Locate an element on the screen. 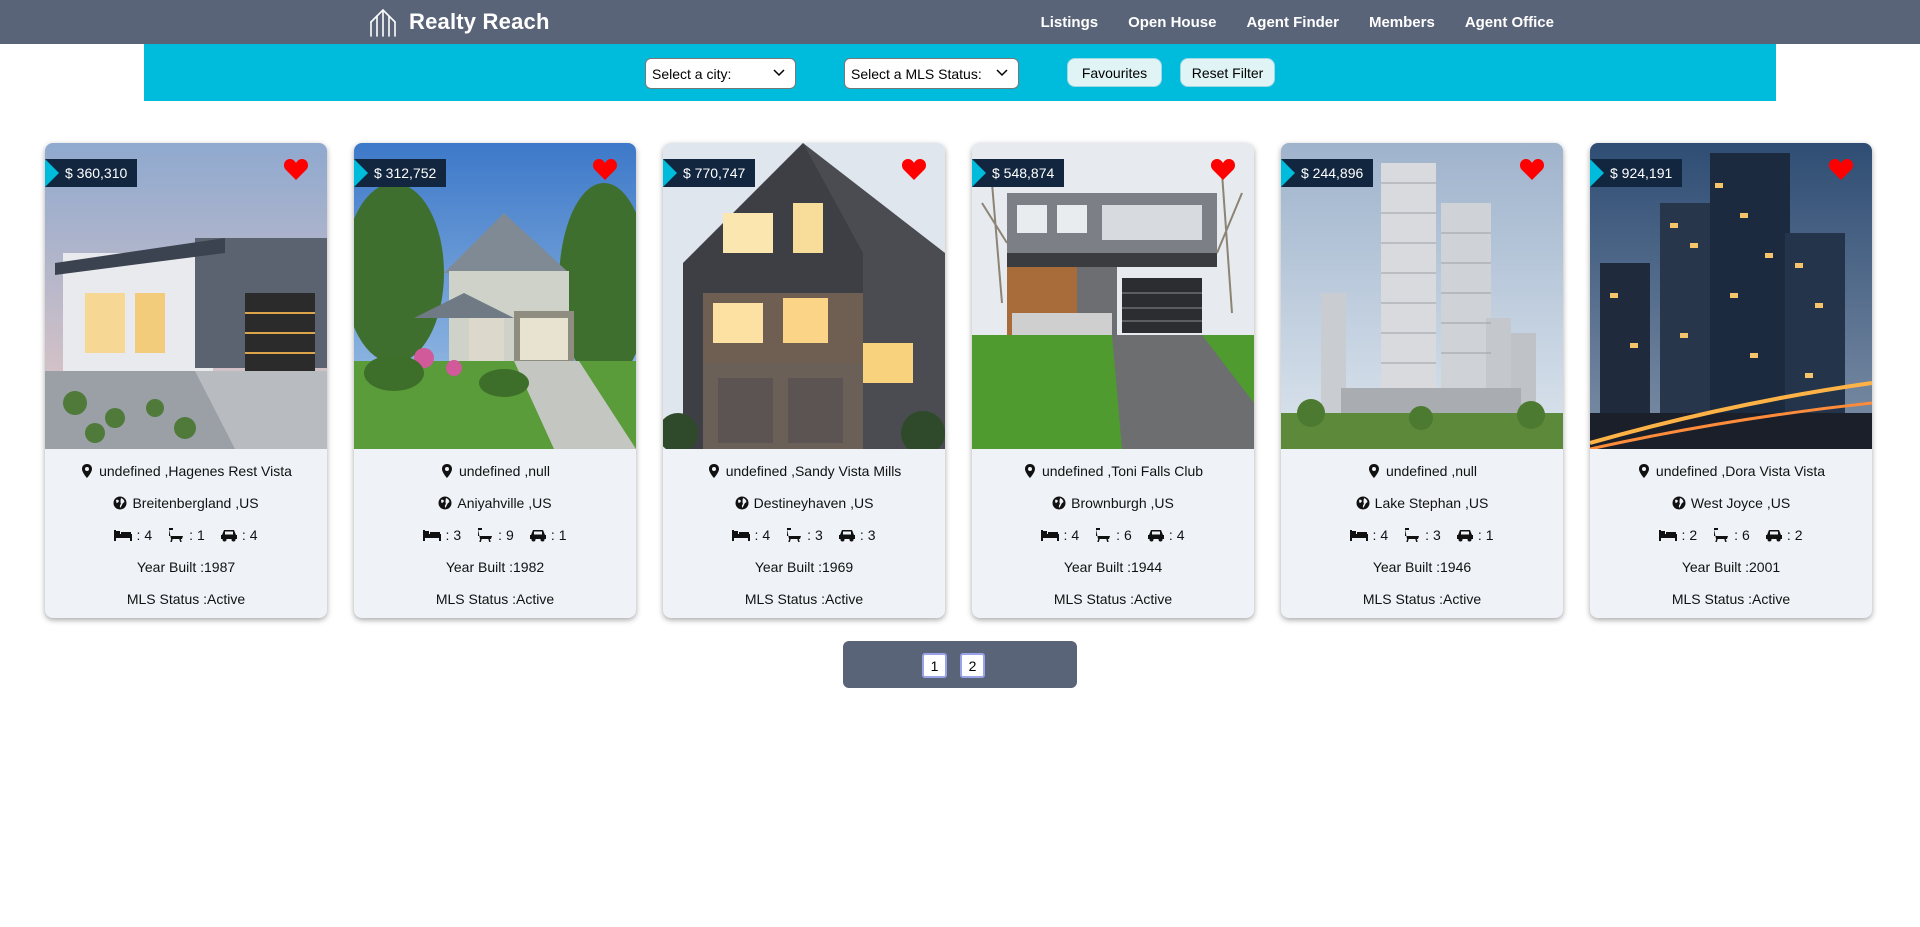  city-select-label: Select a city: is located at coordinates (692, 73).